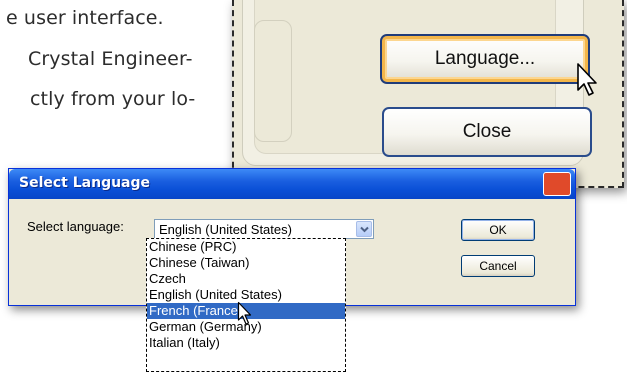  I want to click on close-button: Close, so click(487, 132).